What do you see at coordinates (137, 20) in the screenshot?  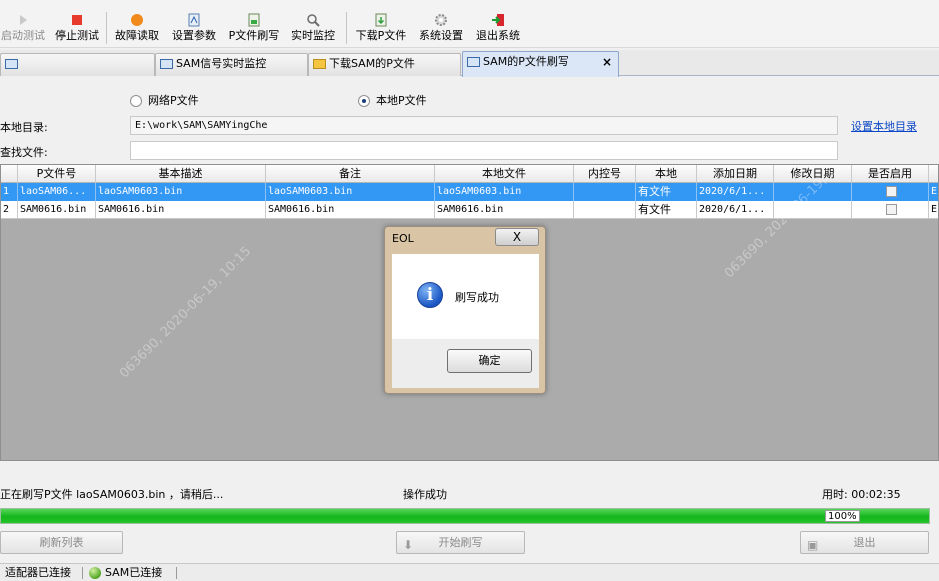 I see `fault-read-icon` at bounding box center [137, 20].